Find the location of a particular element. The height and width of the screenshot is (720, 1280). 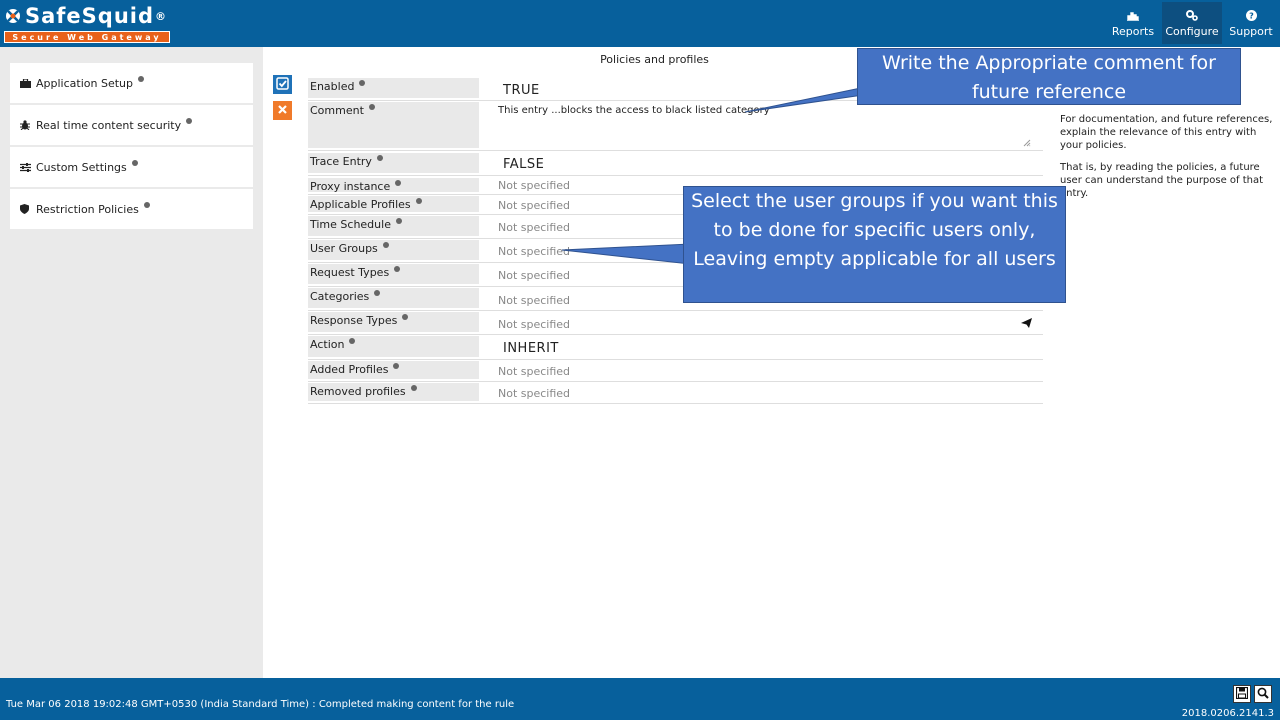

field-row-added-profiles: Added Profiles Not specified is located at coordinates (675, 371).